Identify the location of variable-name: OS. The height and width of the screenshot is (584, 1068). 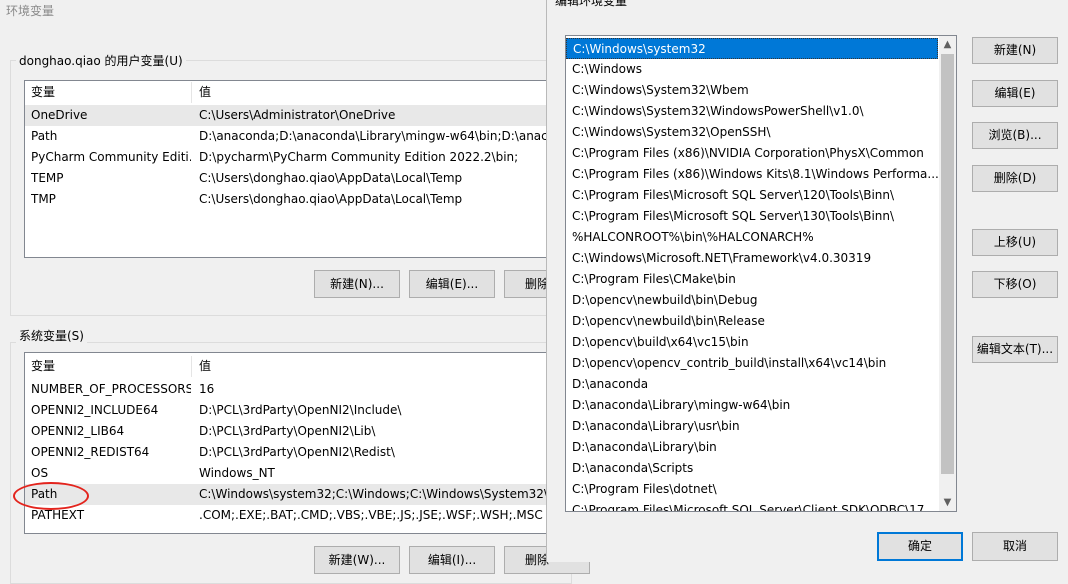
(40, 473).